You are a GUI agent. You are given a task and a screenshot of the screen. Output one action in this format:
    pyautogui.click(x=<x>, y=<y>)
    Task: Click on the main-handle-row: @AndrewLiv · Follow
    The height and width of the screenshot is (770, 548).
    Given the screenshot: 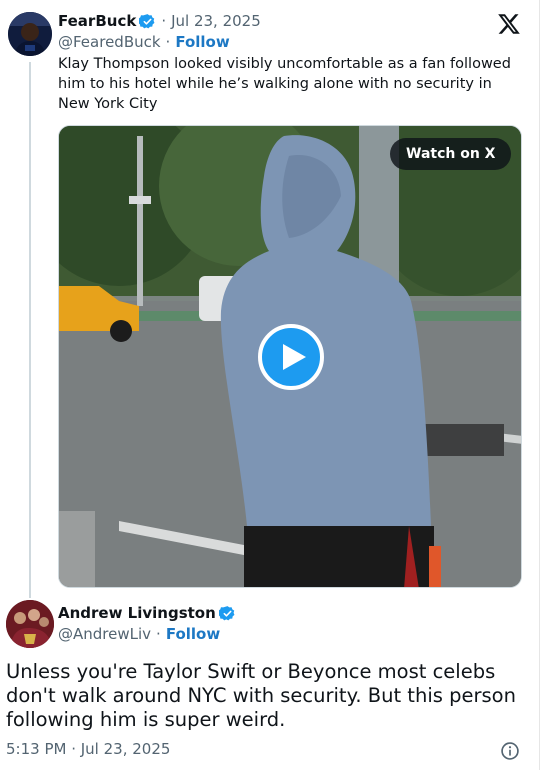 What is the action you would take?
    pyautogui.click(x=139, y=634)
    